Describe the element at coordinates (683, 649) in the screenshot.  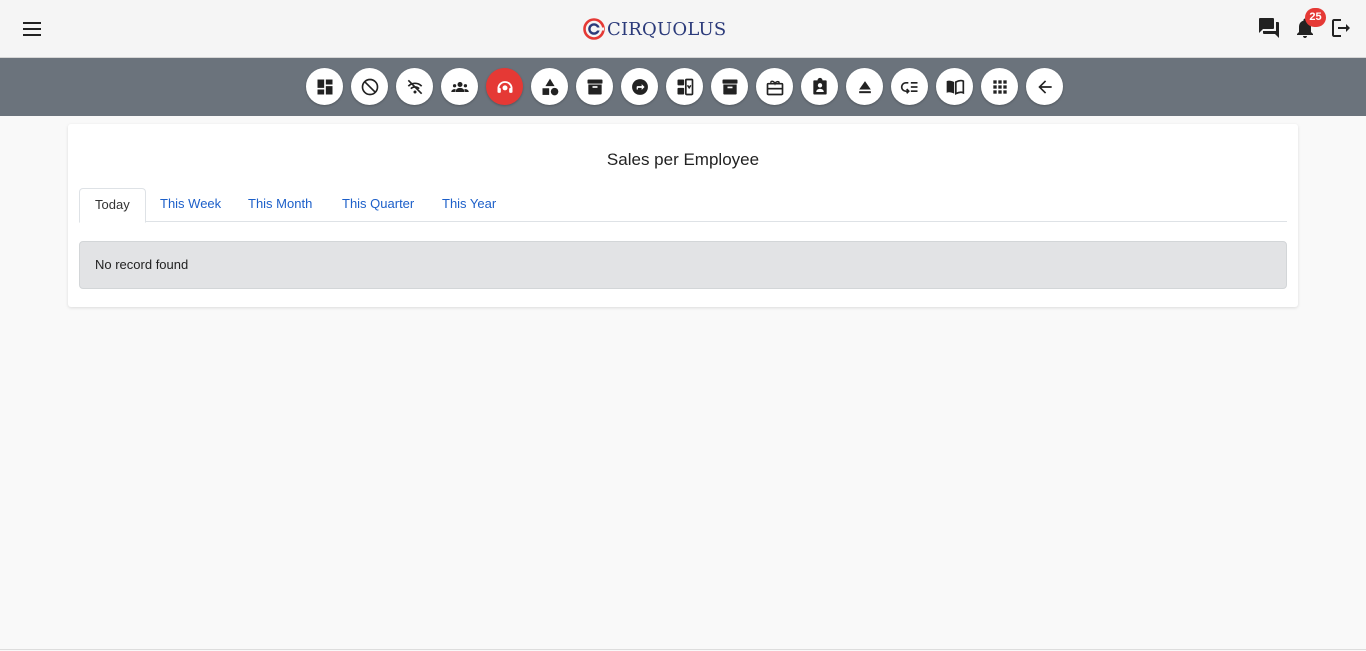
I see `footer-divider` at that location.